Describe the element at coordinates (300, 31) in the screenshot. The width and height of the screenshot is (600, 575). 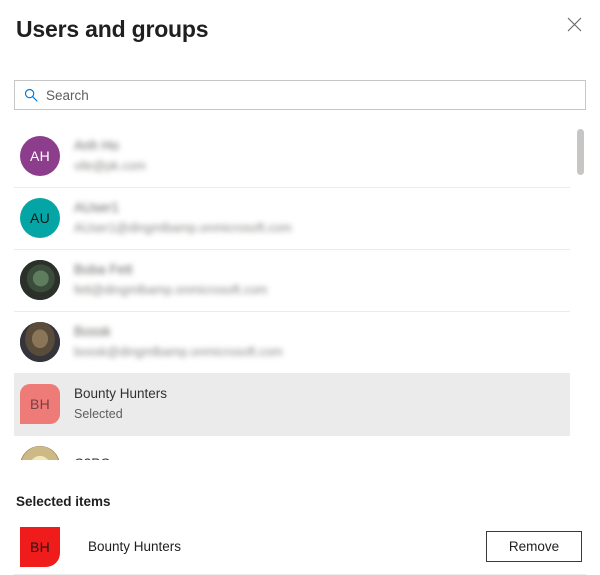
I see `dialog-header: Users and groups` at that location.